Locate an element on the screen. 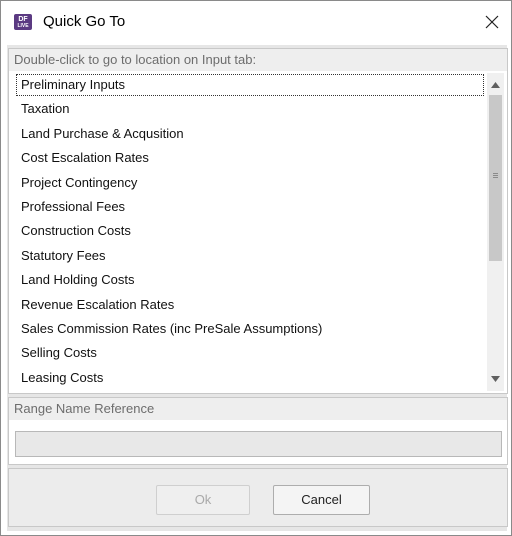 This screenshot has height=536, width=512. close-icon is located at coordinates (492, 22).